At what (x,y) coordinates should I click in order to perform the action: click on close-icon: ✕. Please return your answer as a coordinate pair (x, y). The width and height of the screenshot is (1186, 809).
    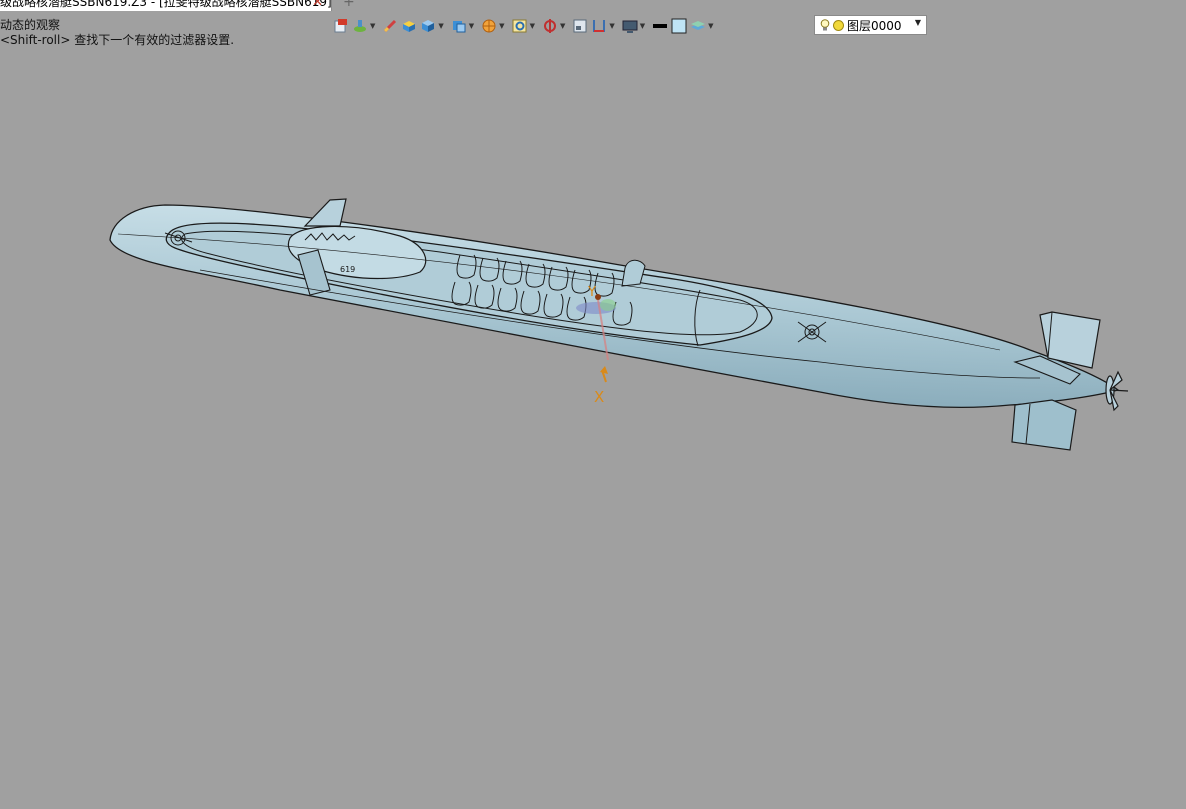
    Looking at the image, I should click on (317, 5).